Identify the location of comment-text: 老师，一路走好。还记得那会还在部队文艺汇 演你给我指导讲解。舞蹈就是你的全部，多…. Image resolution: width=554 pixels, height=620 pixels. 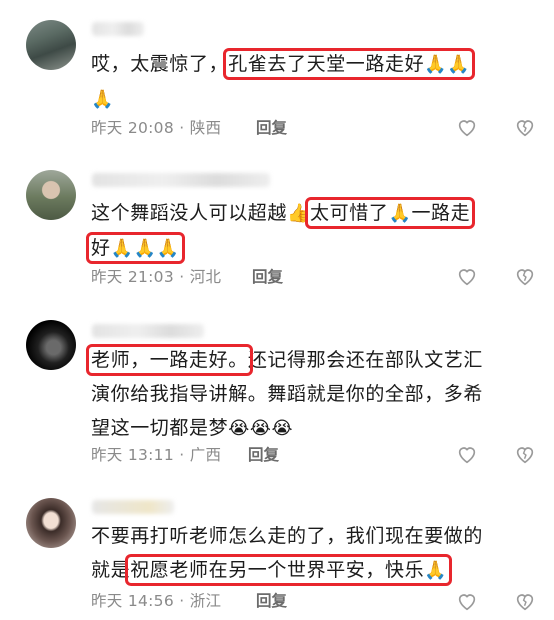
(285, 391).